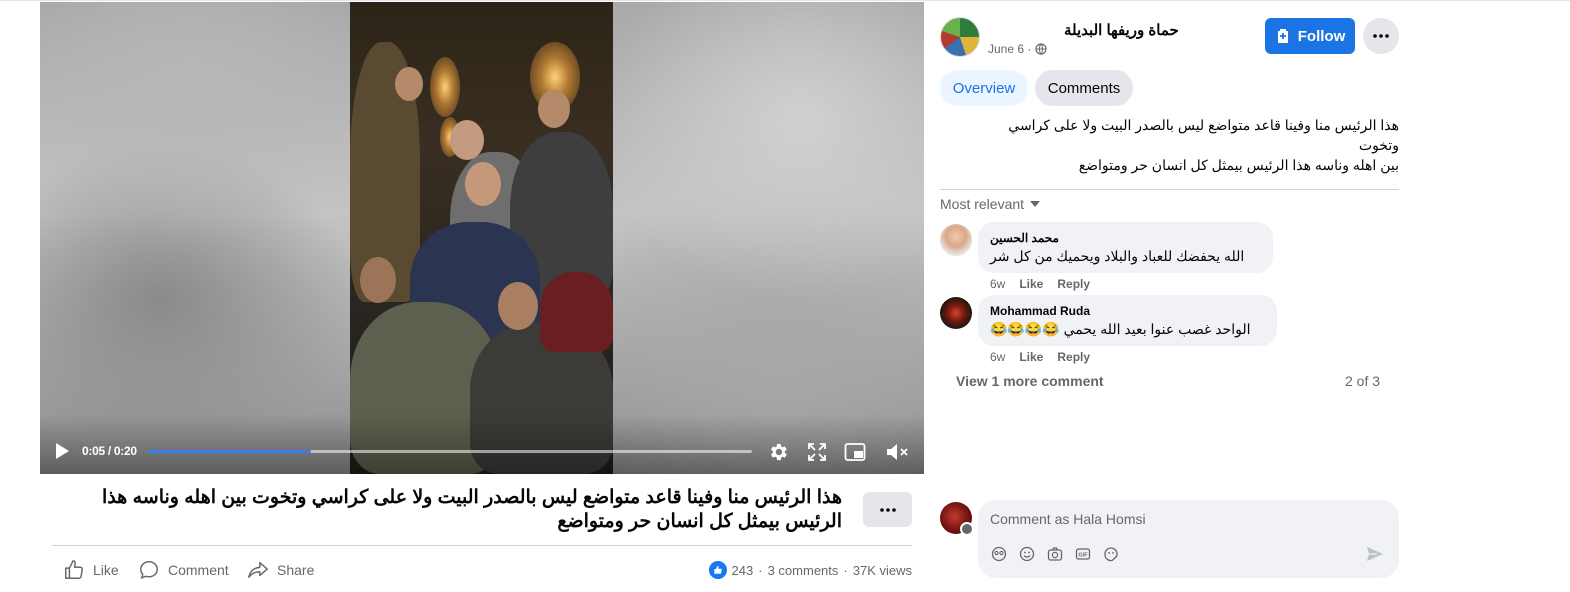  What do you see at coordinates (1375, 554) in the screenshot?
I see `send-icon` at bounding box center [1375, 554].